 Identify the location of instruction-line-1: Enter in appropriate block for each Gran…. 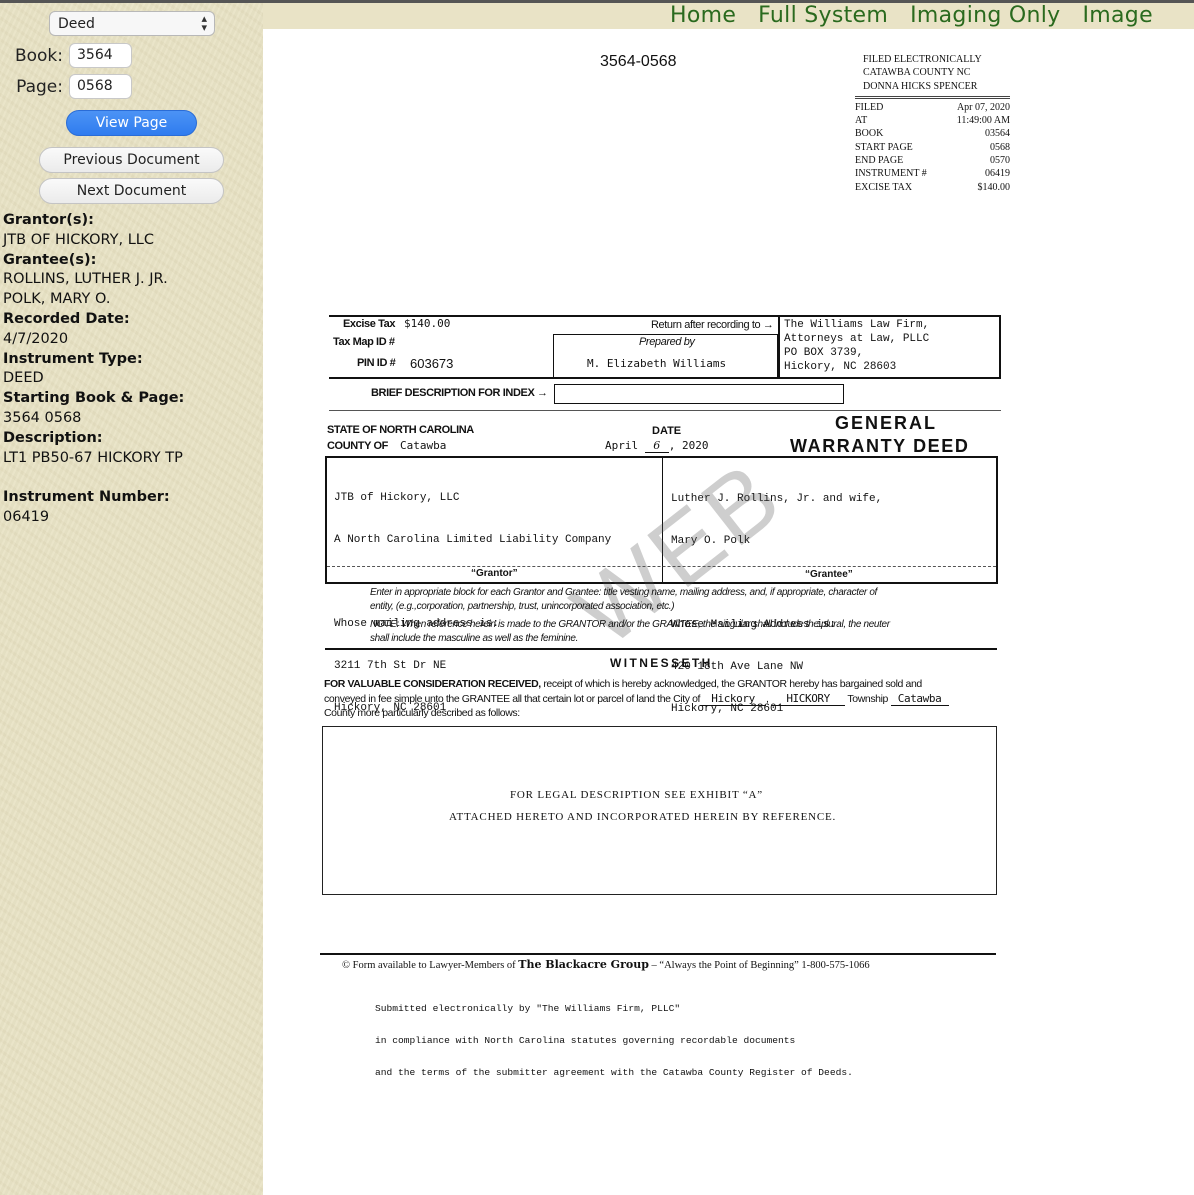
(623, 592).